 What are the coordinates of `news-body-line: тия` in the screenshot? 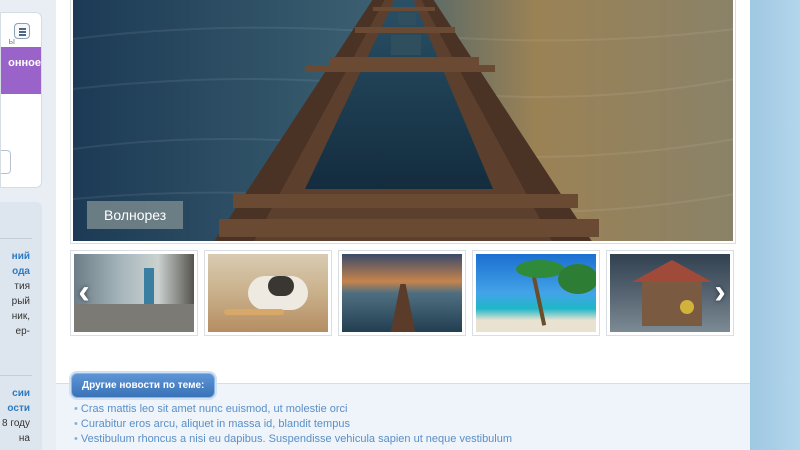 It's located at (22, 286).